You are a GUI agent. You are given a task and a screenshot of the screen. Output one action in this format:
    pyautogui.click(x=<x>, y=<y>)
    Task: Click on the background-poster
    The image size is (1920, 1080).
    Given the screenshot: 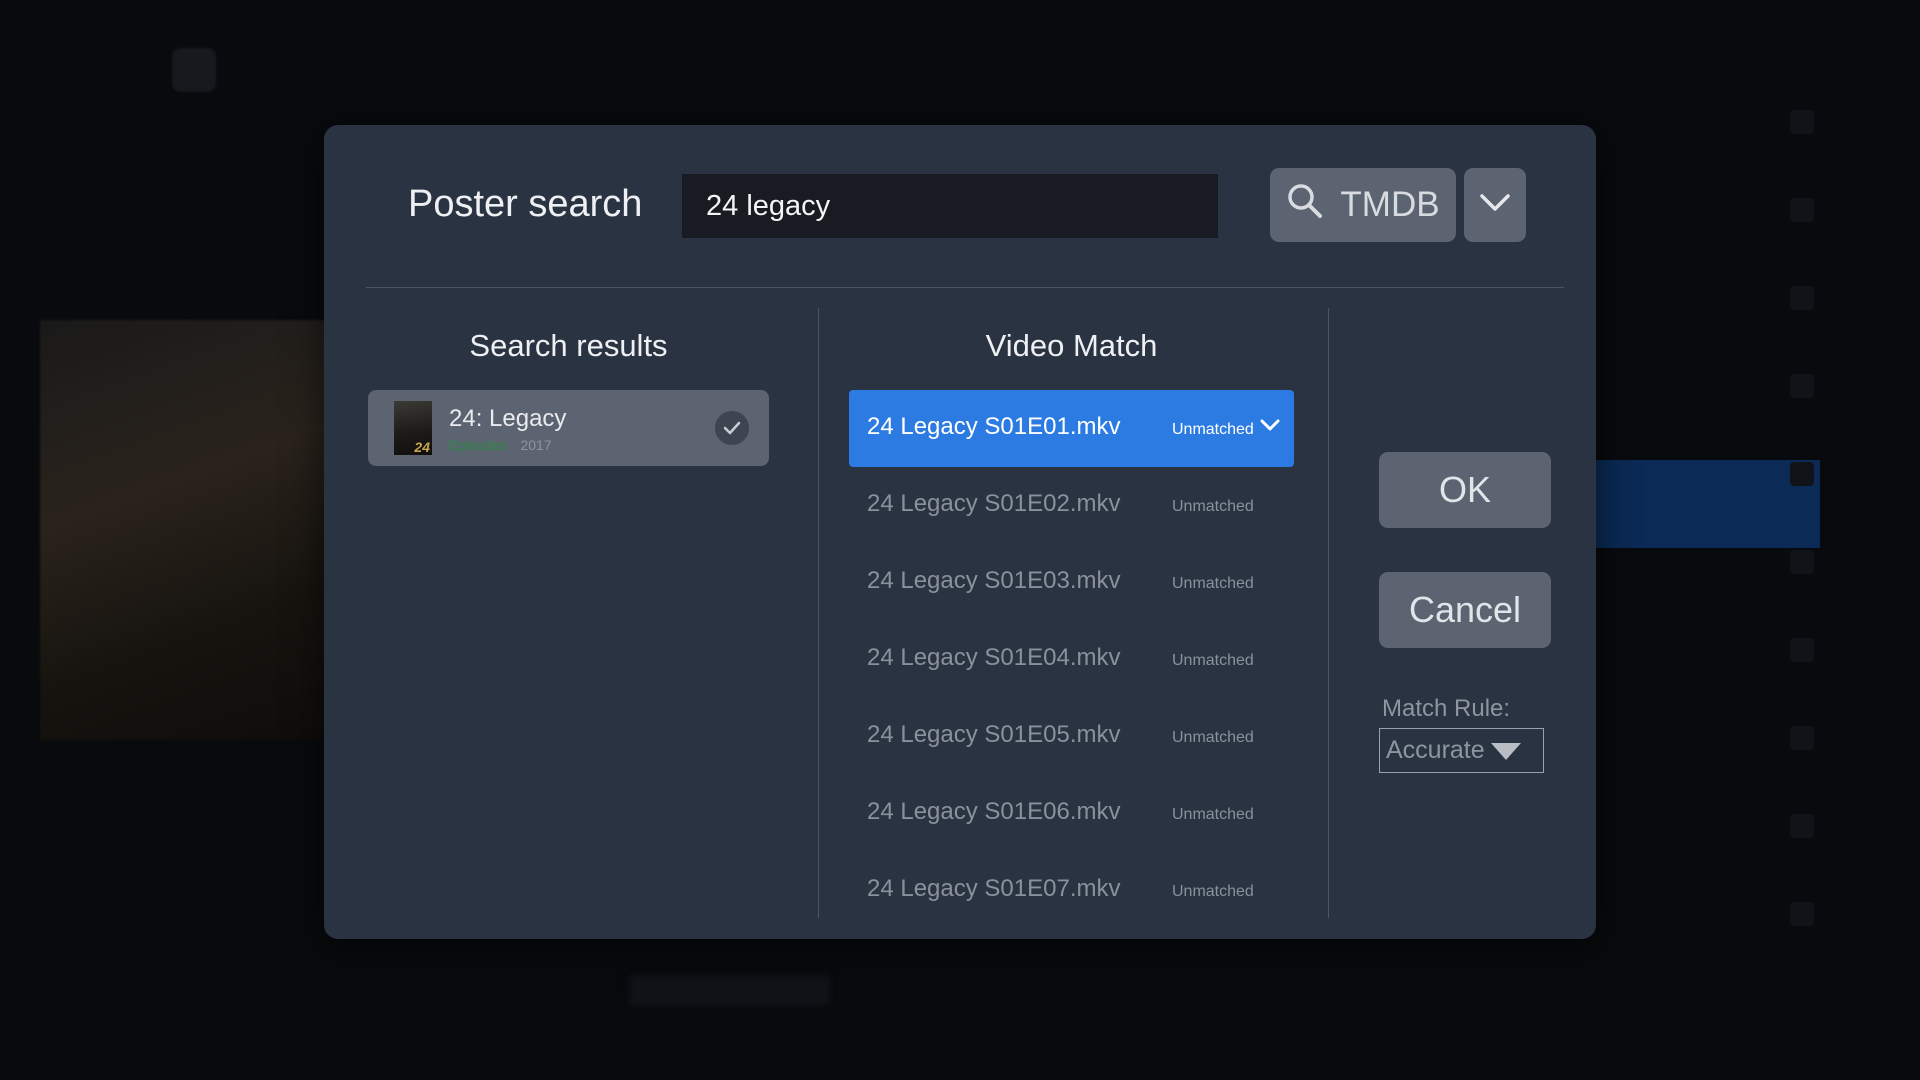 What is the action you would take?
    pyautogui.click(x=185, y=530)
    